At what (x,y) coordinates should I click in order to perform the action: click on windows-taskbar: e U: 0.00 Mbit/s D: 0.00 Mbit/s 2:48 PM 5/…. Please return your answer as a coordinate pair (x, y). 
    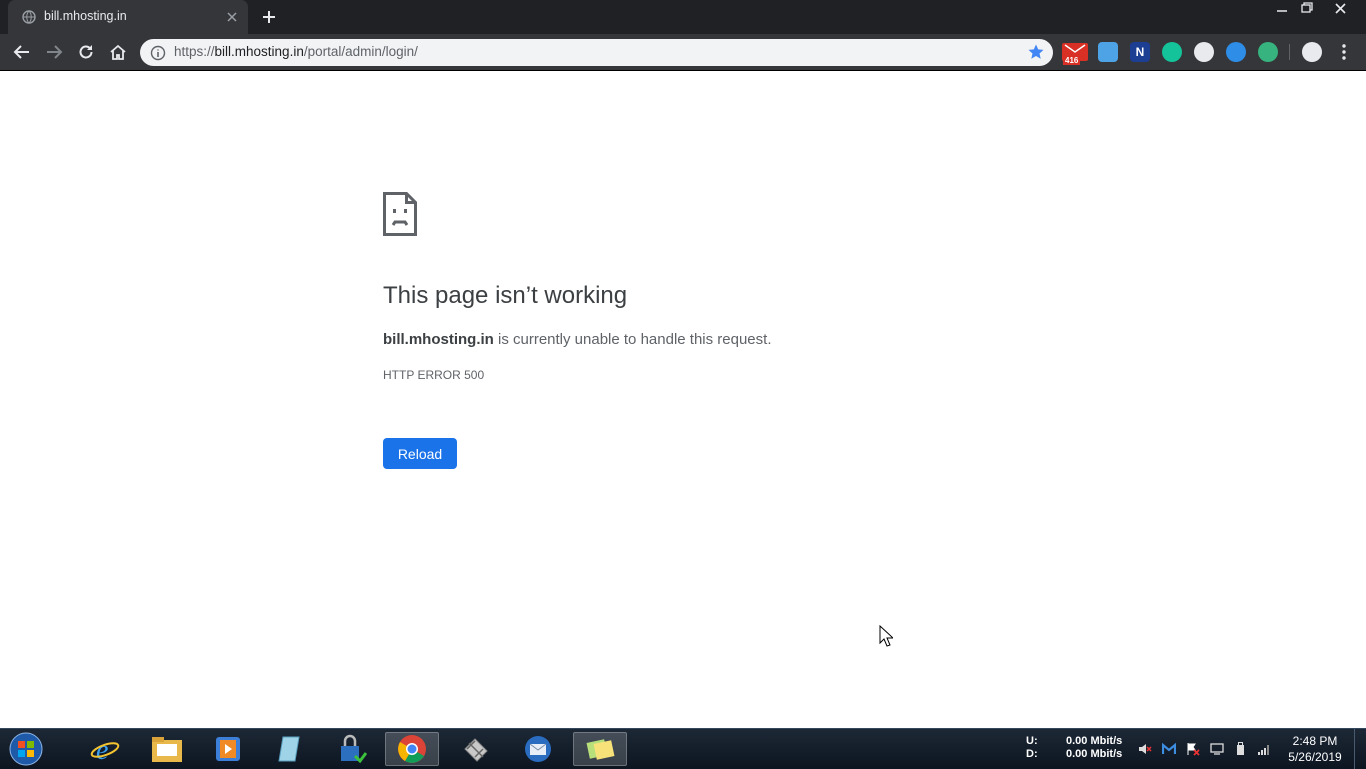
    Looking at the image, I should click on (683, 748).